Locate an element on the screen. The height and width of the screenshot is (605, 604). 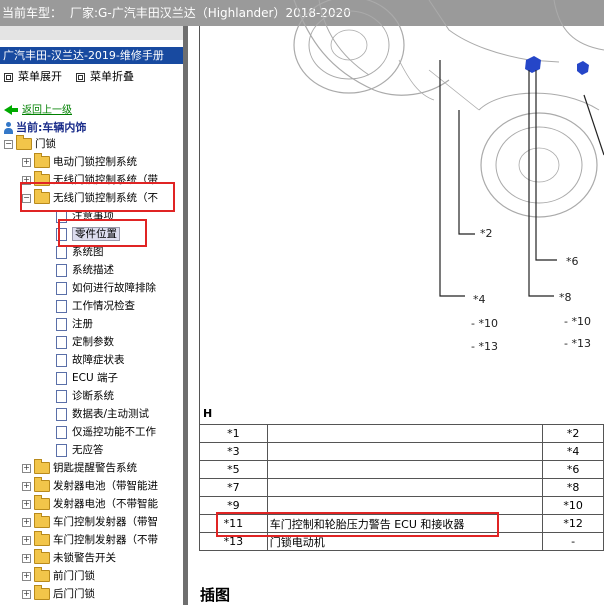
tree-doc: 诊断系统 is located at coordinates (85, 396).